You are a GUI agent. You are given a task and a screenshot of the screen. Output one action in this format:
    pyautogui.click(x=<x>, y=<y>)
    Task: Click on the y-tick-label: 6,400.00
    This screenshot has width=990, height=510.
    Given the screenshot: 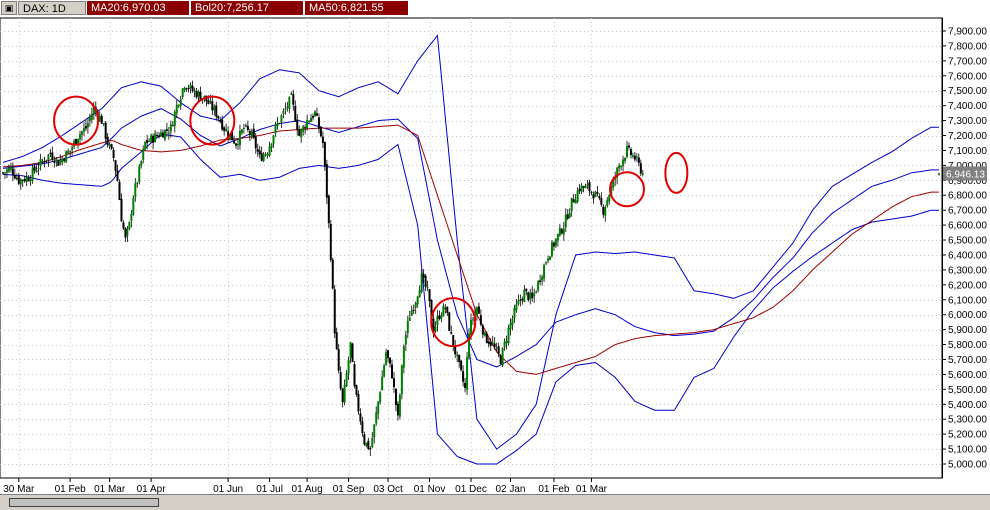 What is the action you would take?
    pyautogui.click(x=967, y=255)
    